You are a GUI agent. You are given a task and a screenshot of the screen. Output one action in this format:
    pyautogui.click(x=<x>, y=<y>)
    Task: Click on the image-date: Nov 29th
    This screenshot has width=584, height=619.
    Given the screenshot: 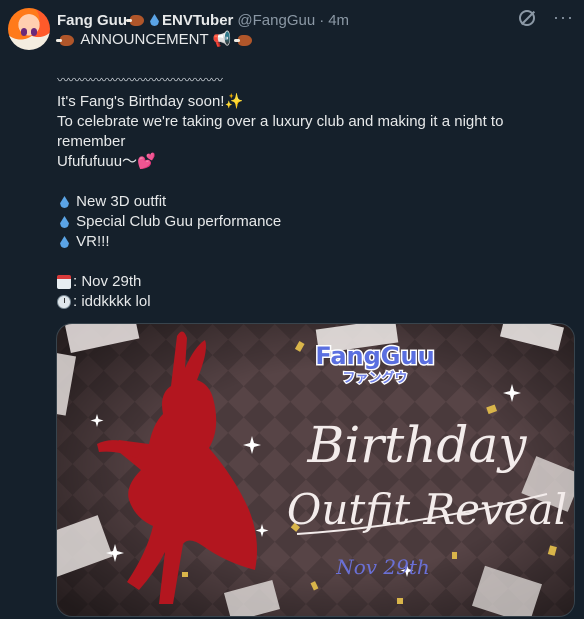 What is the action you would take?
    pyautogui.click(x=382, y=567)
    